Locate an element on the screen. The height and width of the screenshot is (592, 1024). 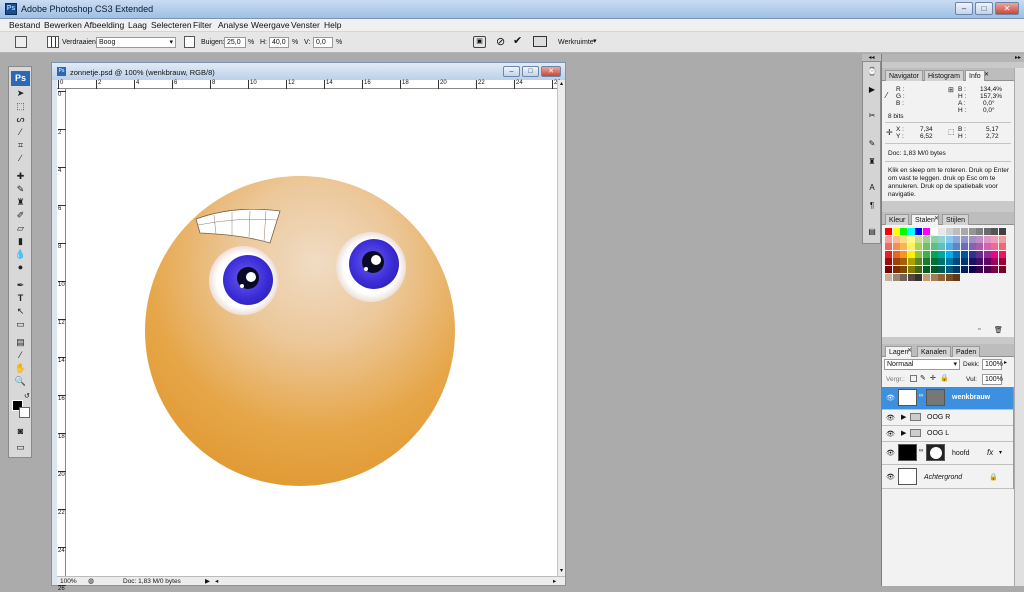
zoom-level: 100% is located at coordinates (68, 581).